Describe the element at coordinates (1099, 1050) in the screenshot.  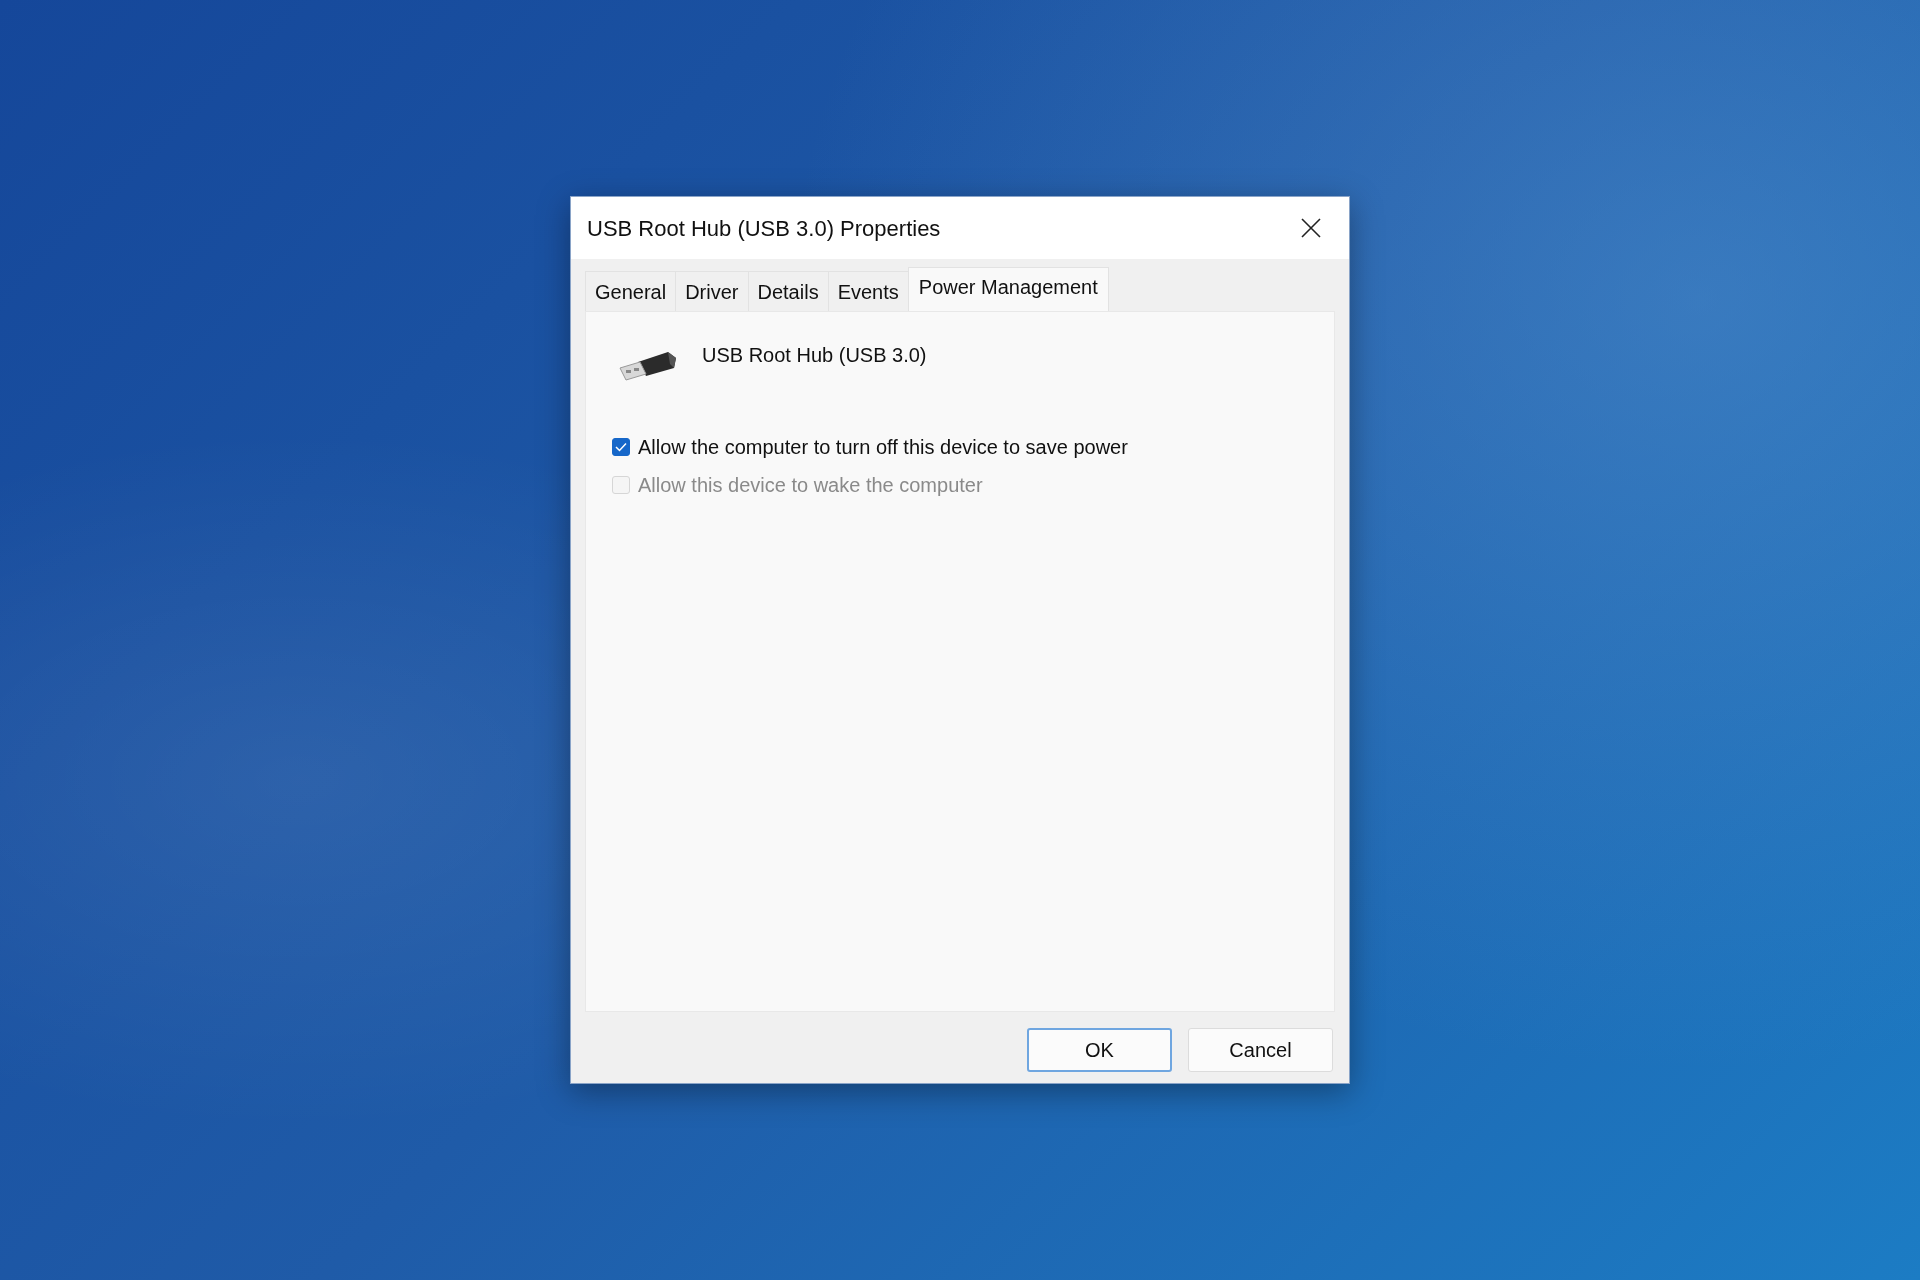
I see `default-button: OK` at that location.